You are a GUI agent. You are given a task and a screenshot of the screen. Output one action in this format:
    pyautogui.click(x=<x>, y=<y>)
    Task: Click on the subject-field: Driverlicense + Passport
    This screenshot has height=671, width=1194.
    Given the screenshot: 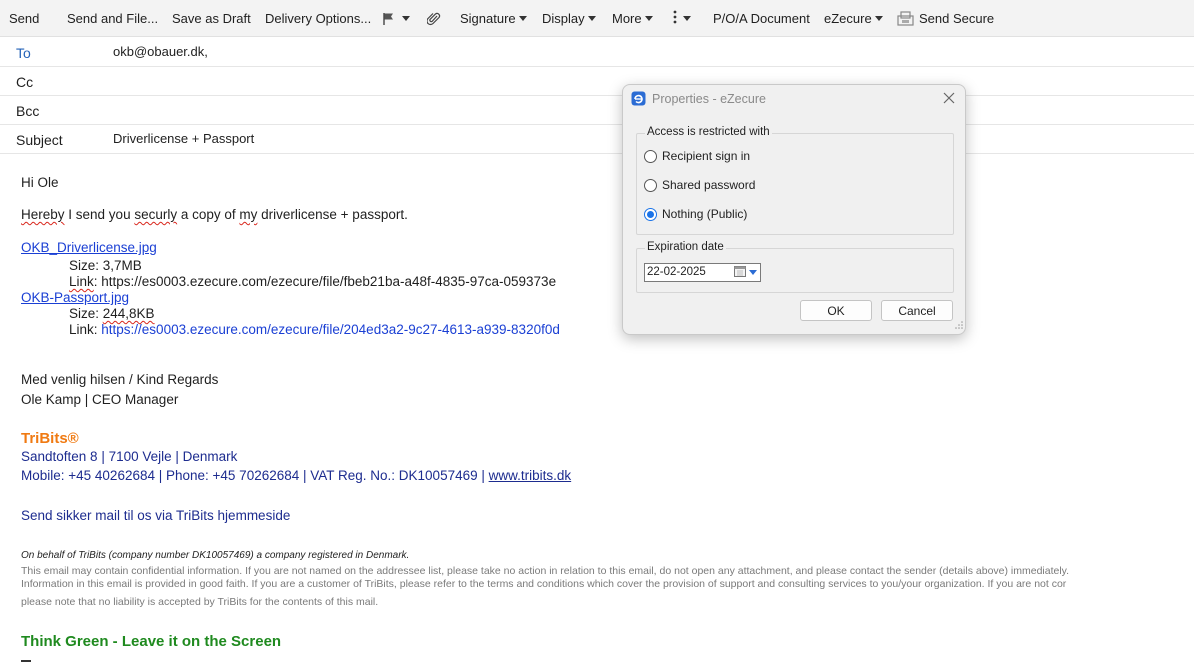 What is the action you would take?
    pyautogui.click(x=183, y=138)
    